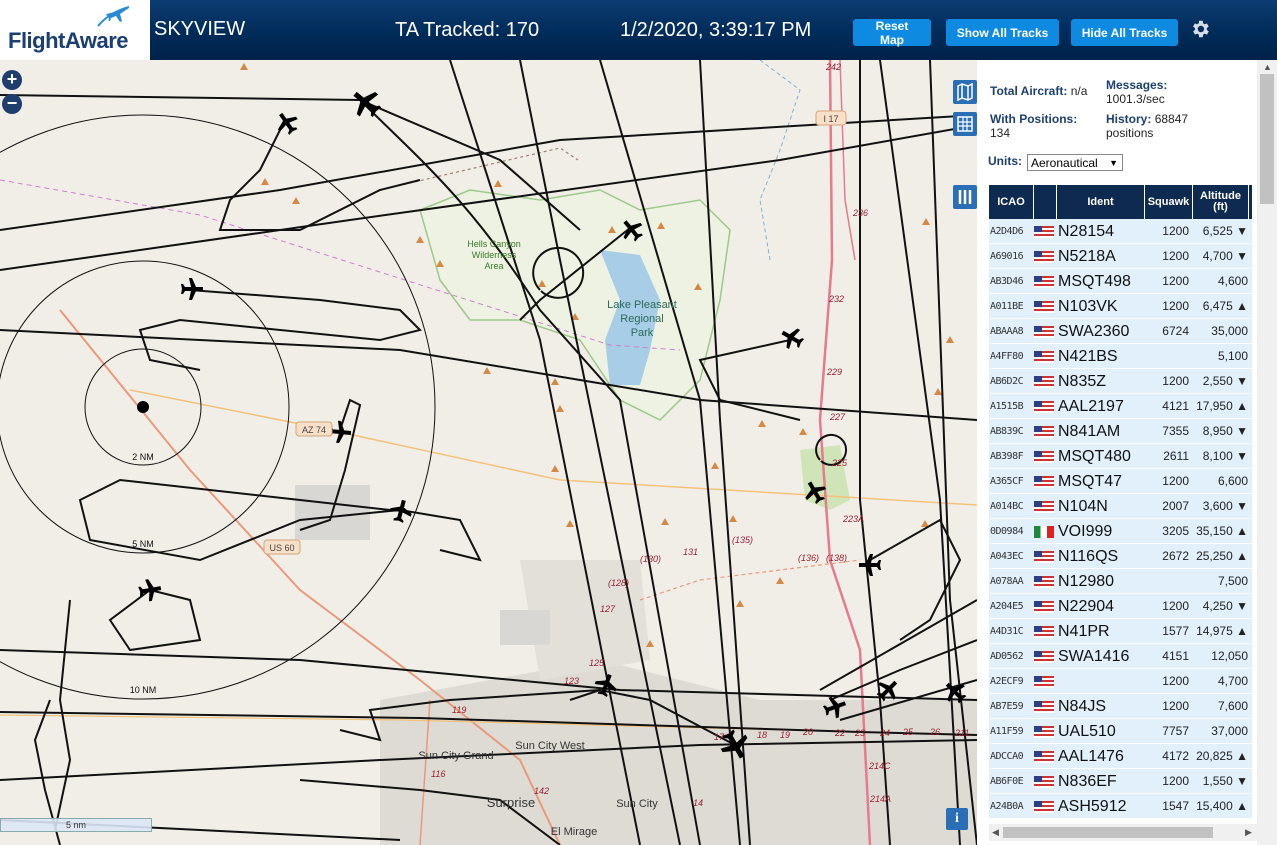 The height and width of the screenshot is (845, 1277). What do you see at coordinates (1120, 381) in the screenshot?
I see `table-row: AB6D2C N835Z 1200 2,550 ▼` at bounding box center [1120, 381].